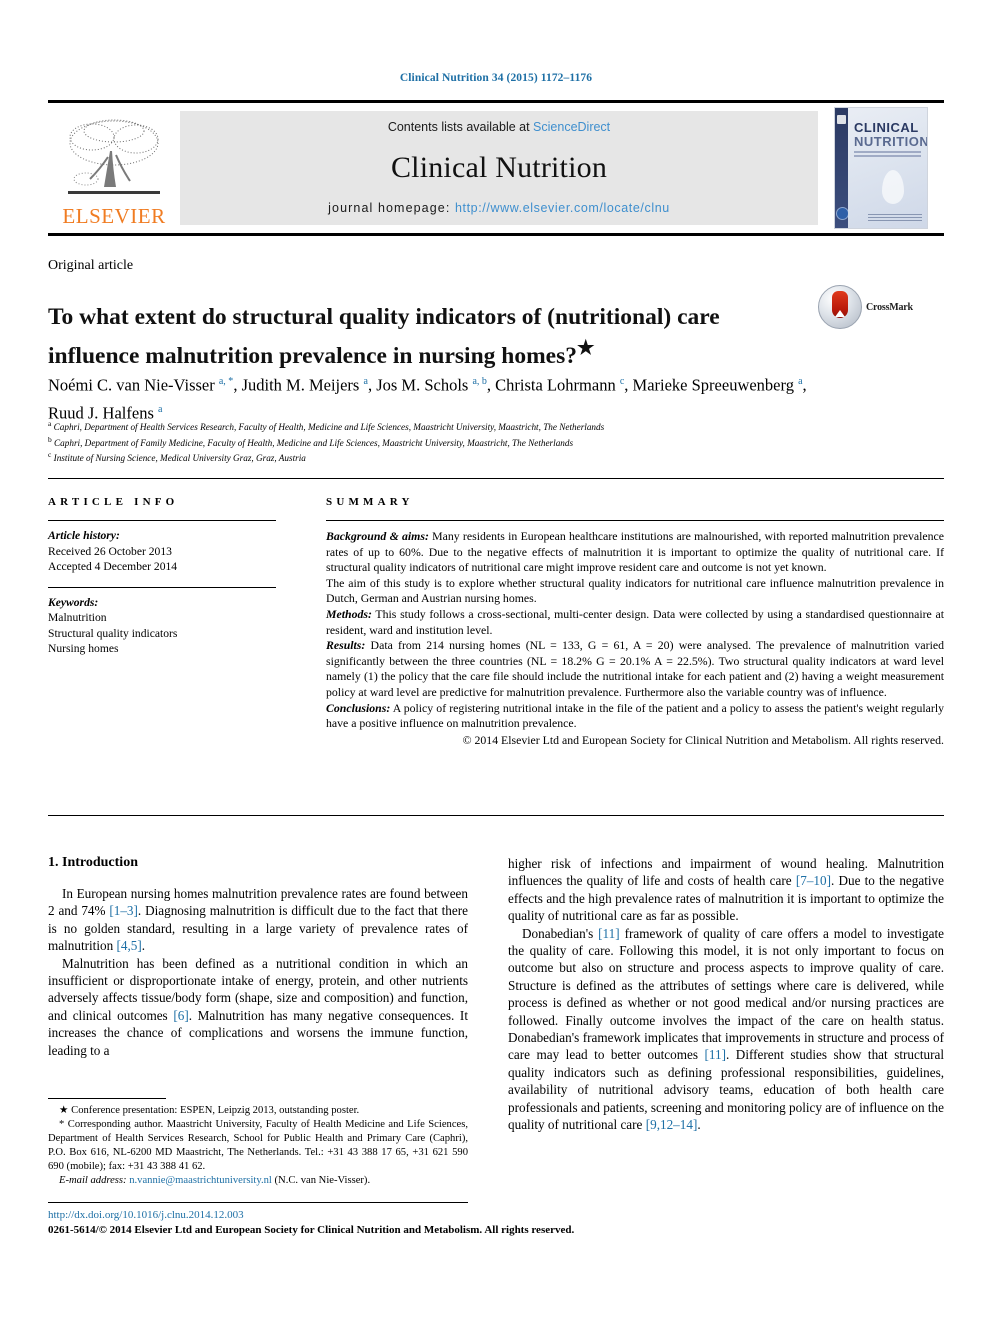 The image size is (992, 1323). I want to click on contents-prefix: Contents lists available at, so click(460, 127).